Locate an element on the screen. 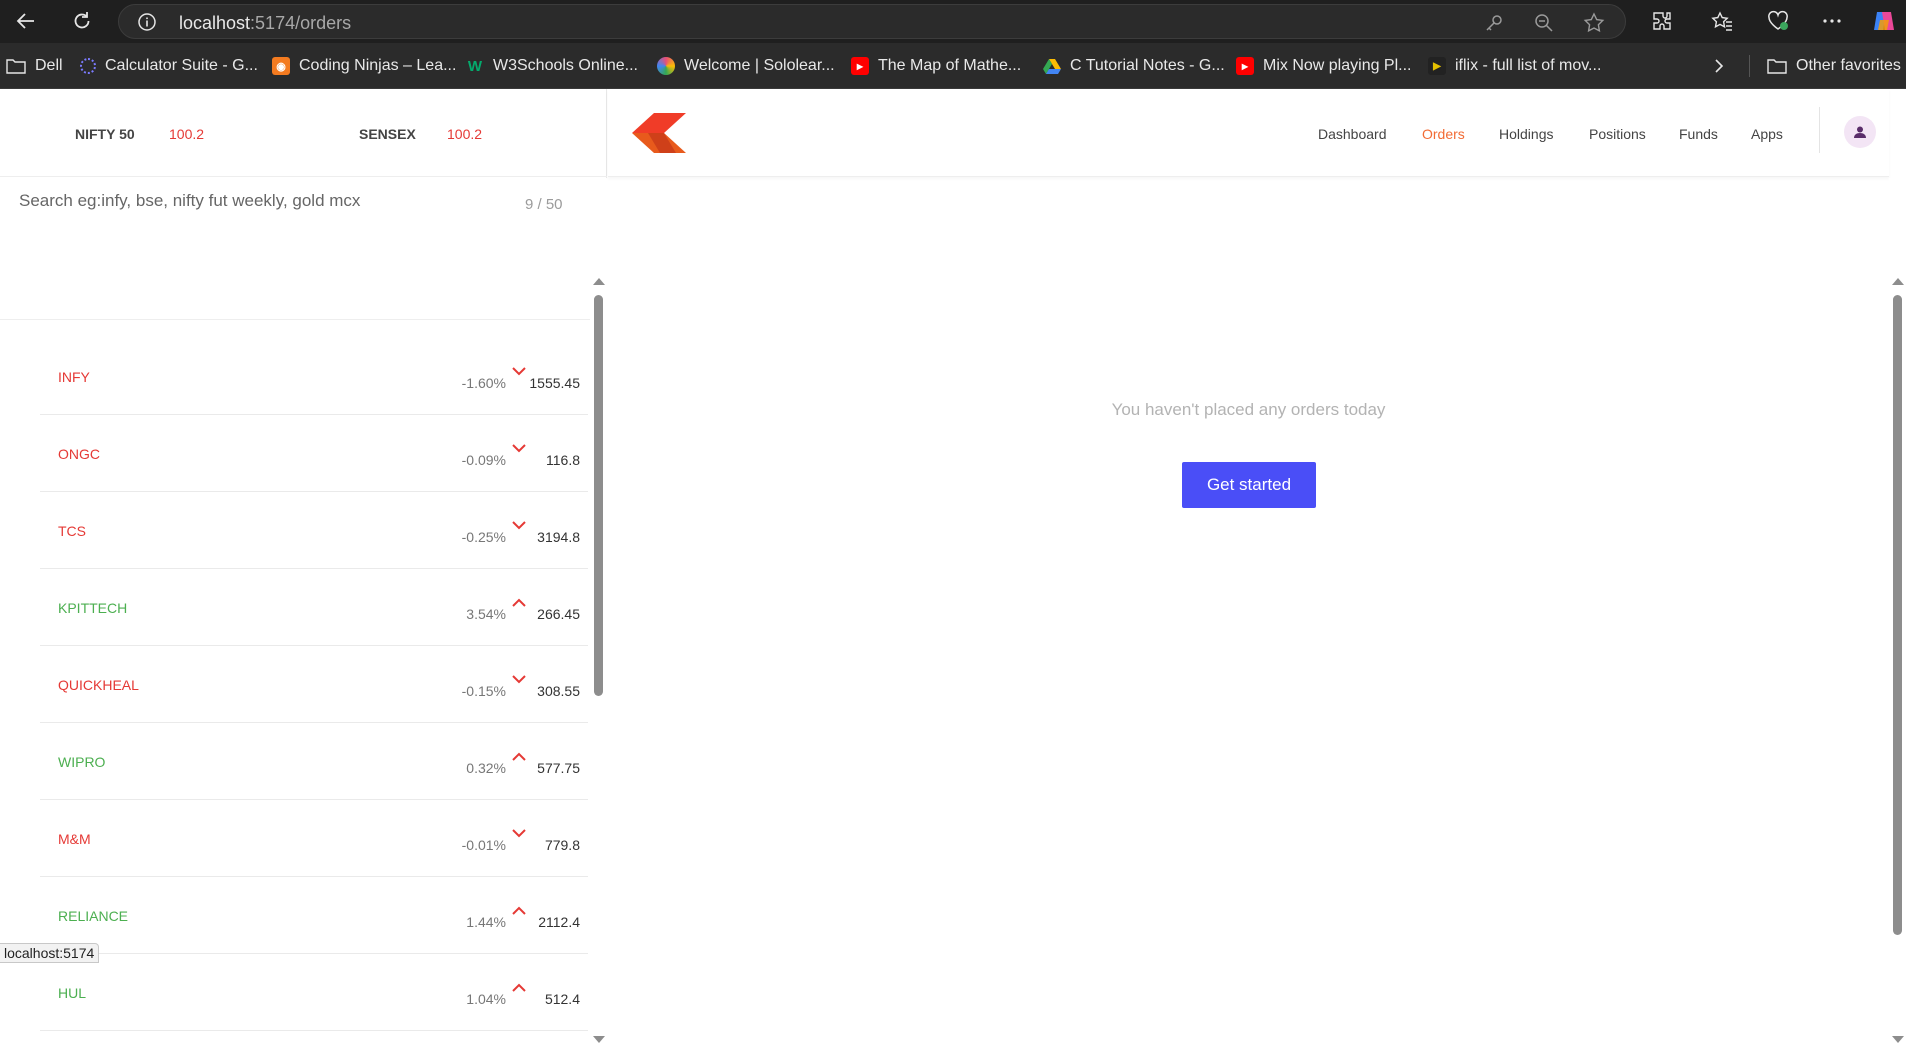 The height and width of the screenshot is (1052, 1906). watchlist-row: ONGC -0.09% 116.8 is located at coordinates (314, 453).